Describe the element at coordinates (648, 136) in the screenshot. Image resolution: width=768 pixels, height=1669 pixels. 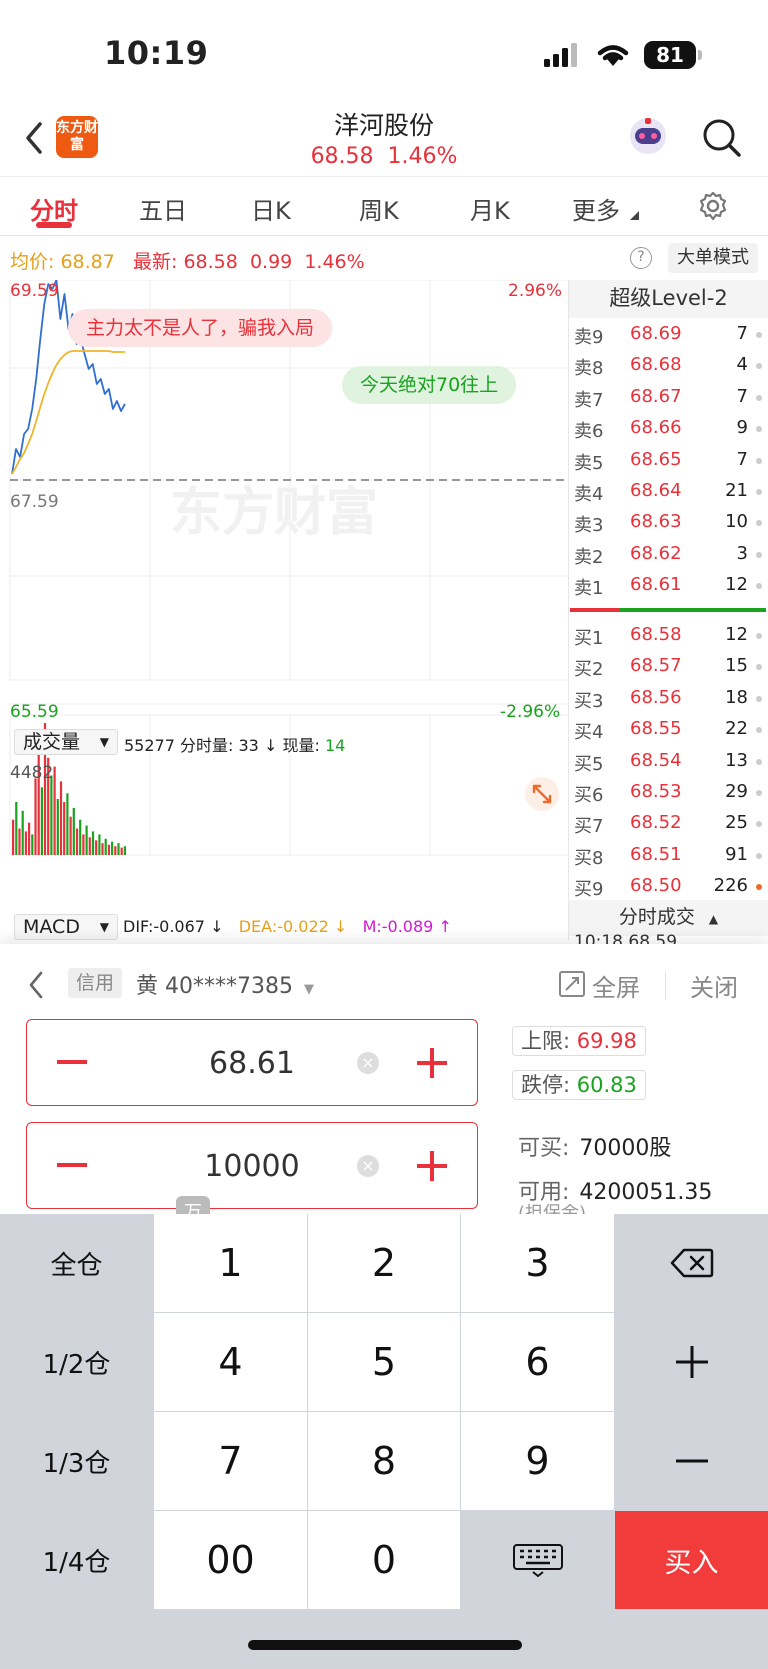
I see `robot-assistant-icon` at that location.